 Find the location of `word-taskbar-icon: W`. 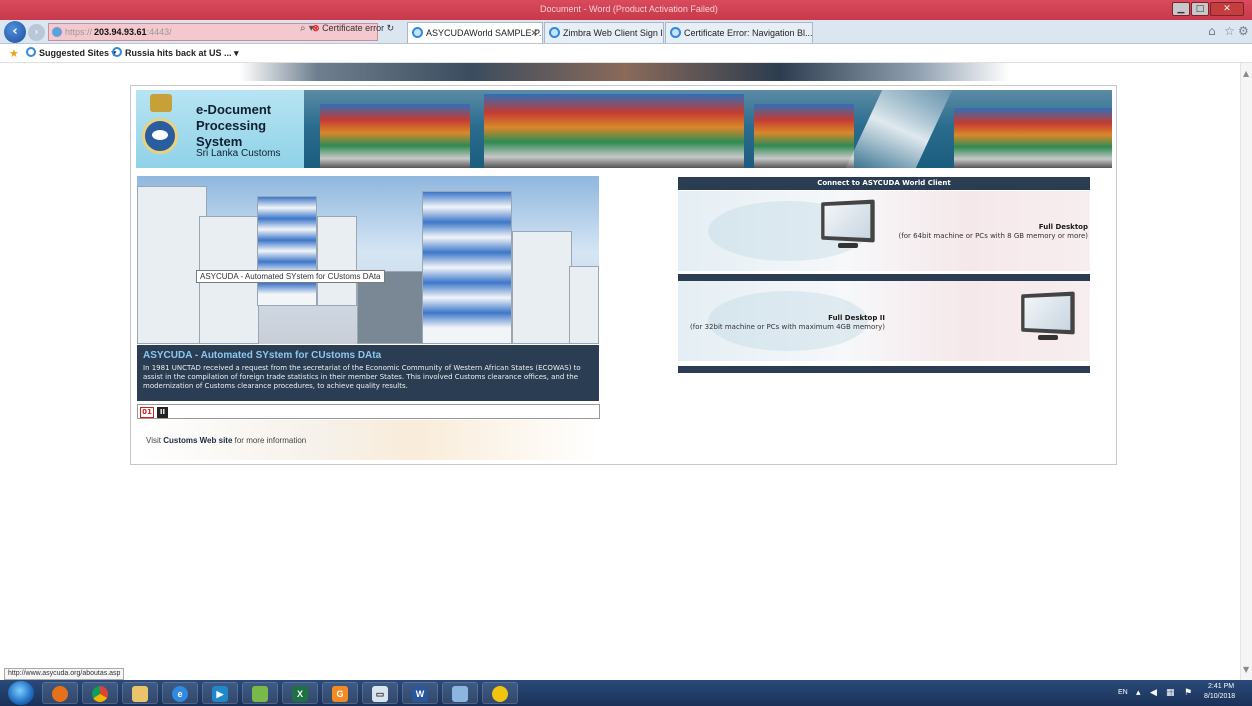

word-taskbar-icon: W is located at coordinates (420, 693).